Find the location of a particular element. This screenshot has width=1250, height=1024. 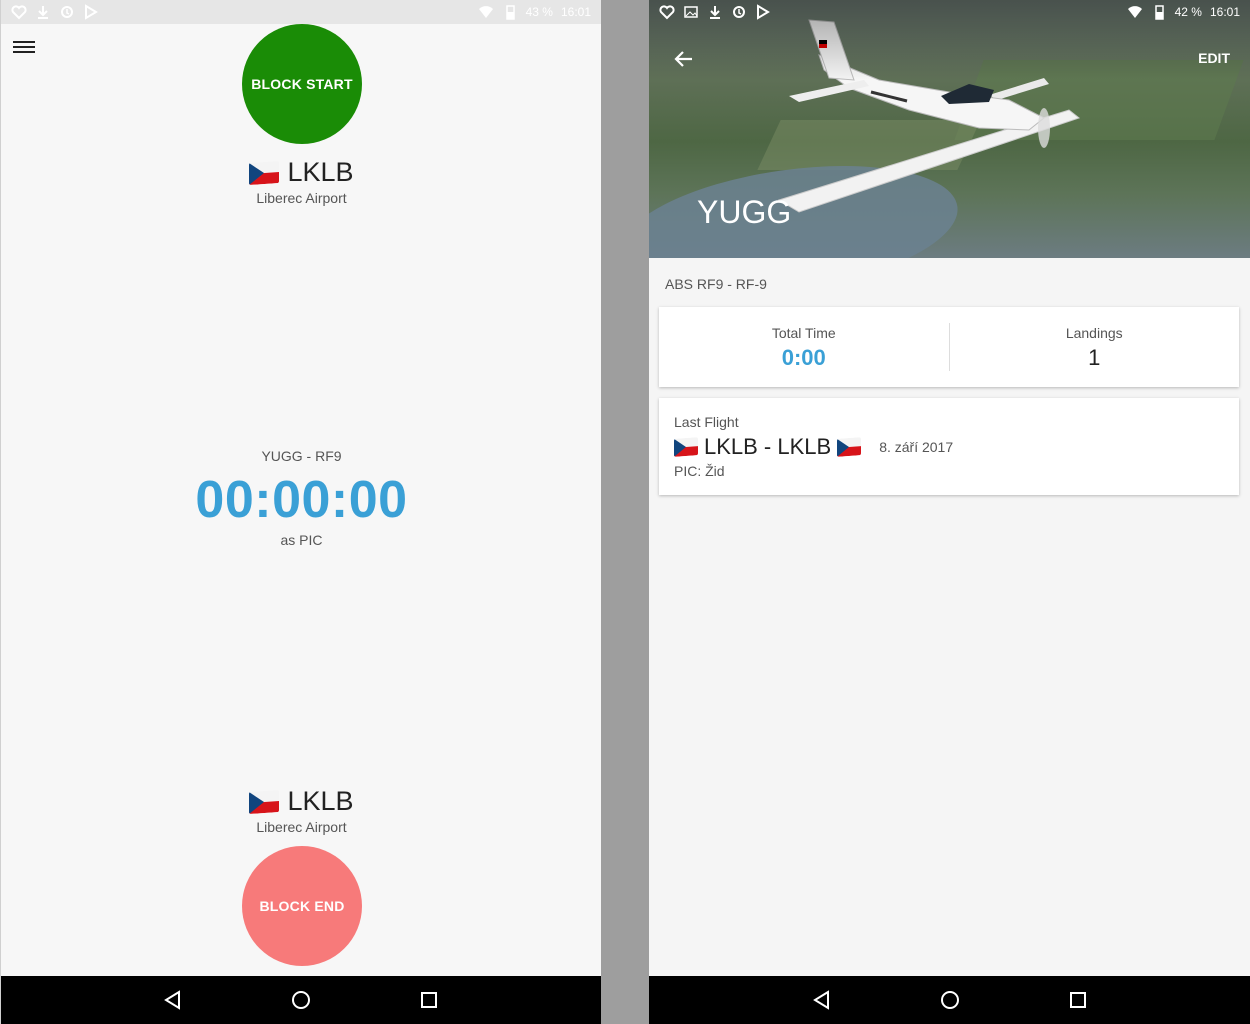

landings-stat: Landings 1 is located at coordinates (1095, 347).